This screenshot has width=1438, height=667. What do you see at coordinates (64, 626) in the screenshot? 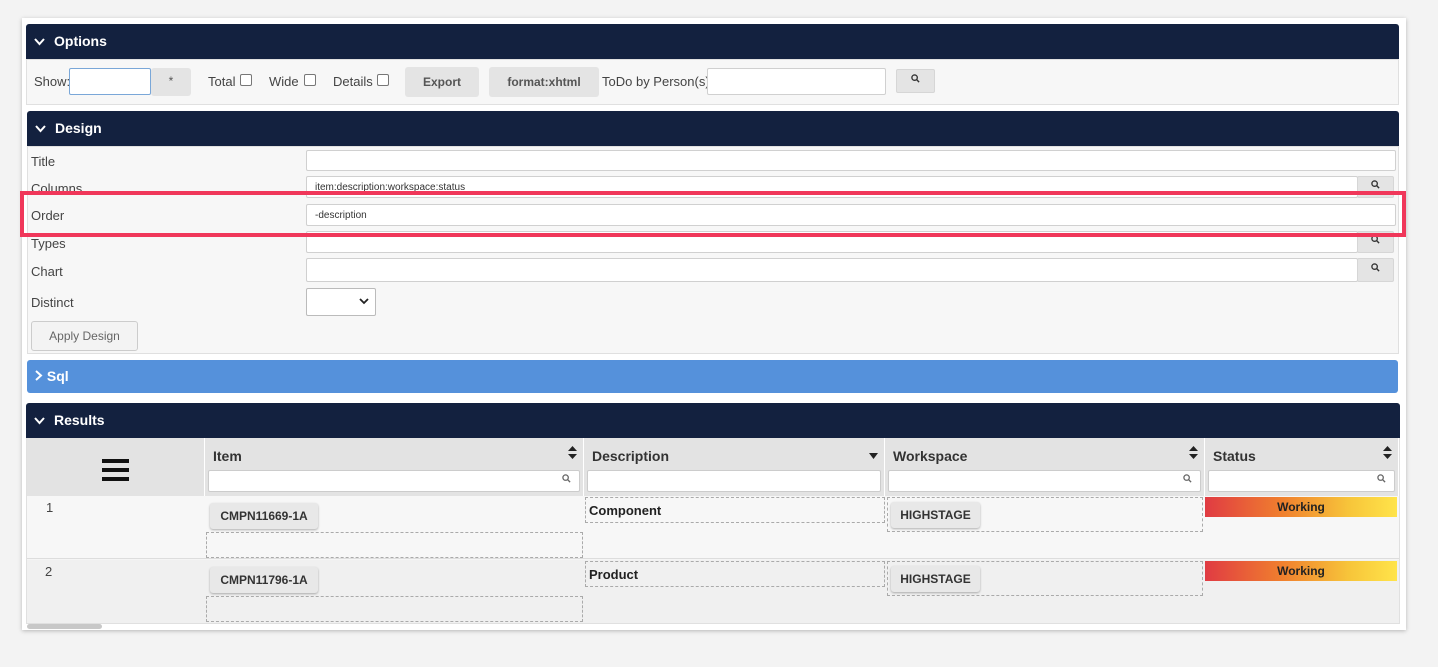
I see `horizontal-scrollbar` at bounding box center [64, 626].